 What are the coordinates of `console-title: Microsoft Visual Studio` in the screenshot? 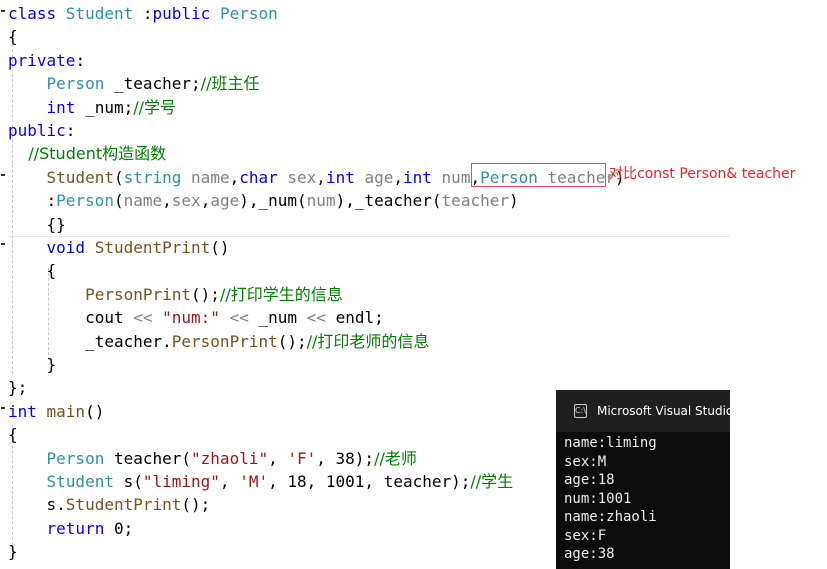 It's located at (663, 411).